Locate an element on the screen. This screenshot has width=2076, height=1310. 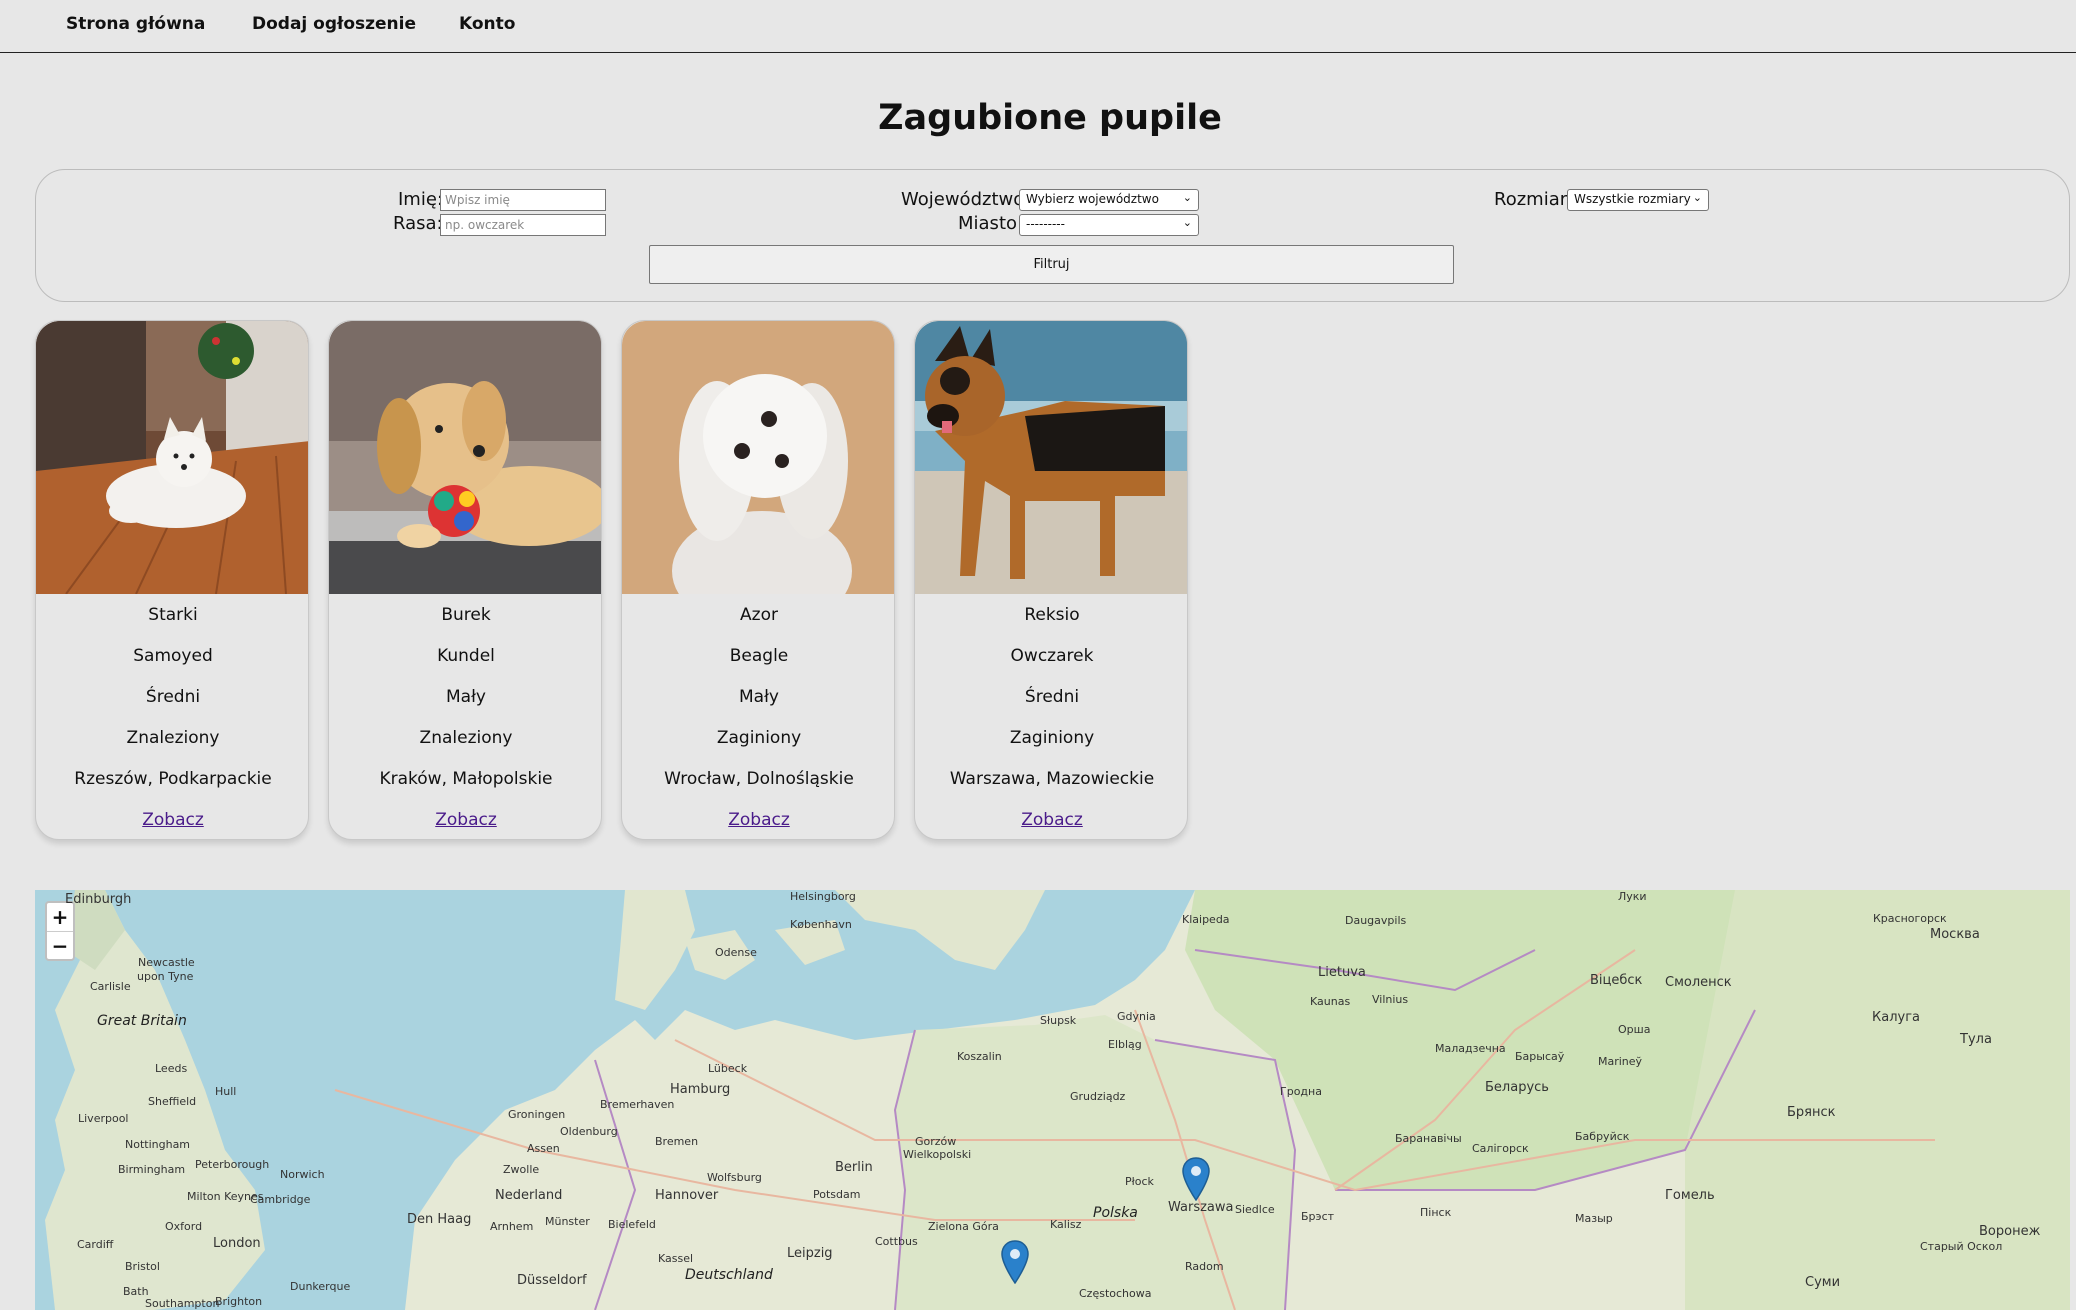
pet-breed: Kundel is located at coordinates (466, 656).